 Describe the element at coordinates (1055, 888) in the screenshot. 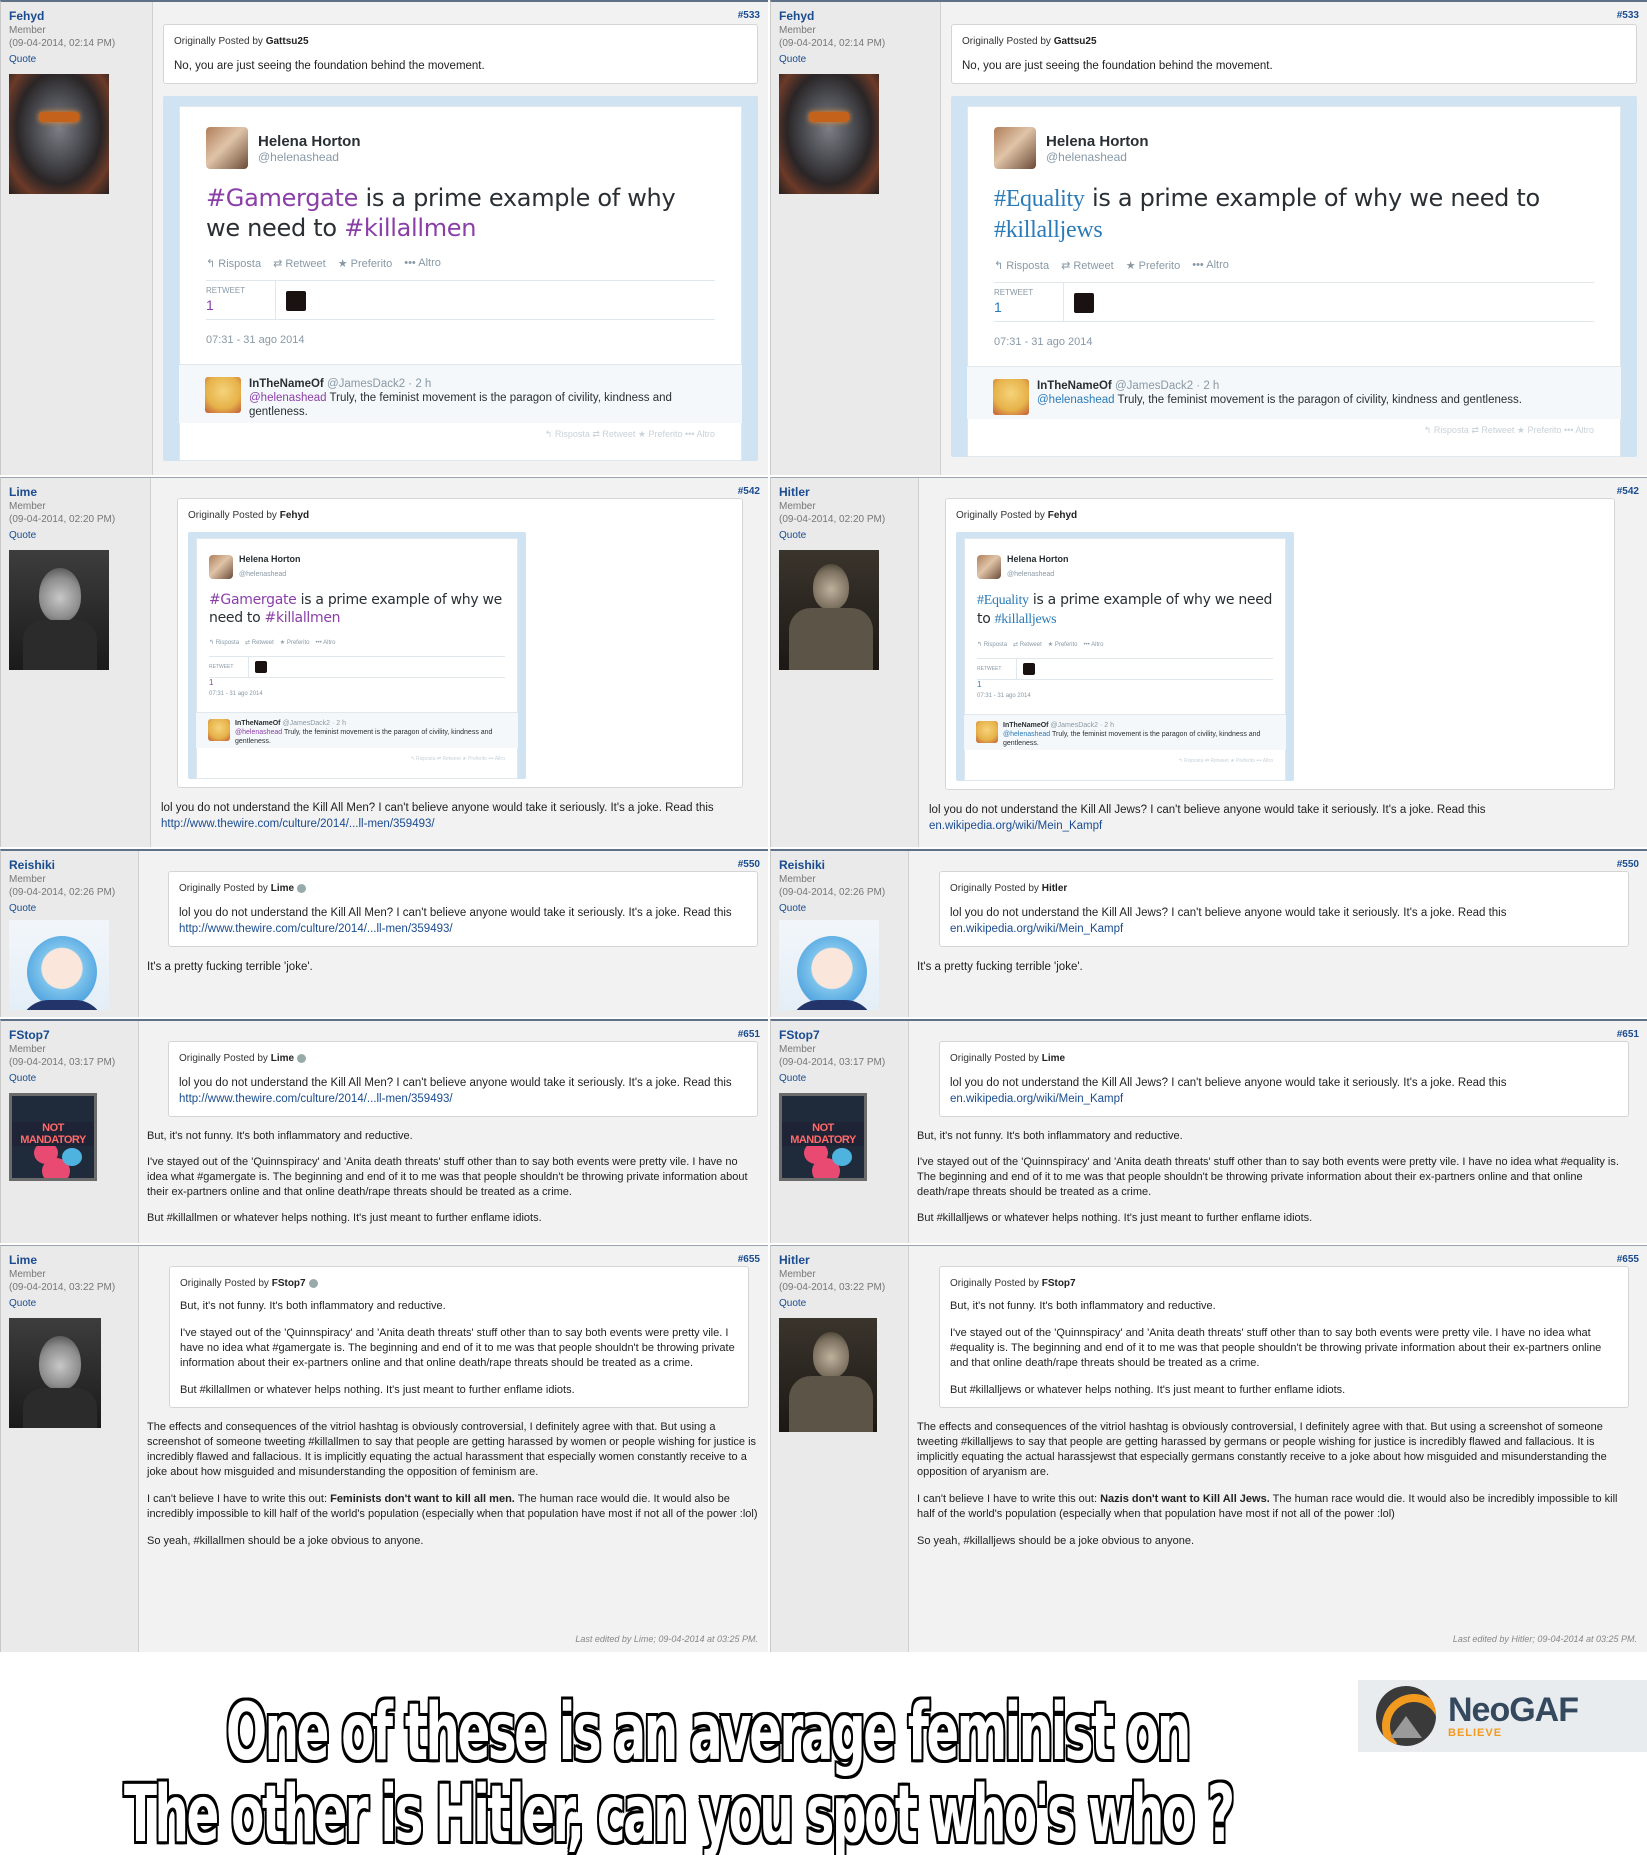

I see `quote-author: Hitler` at that location.